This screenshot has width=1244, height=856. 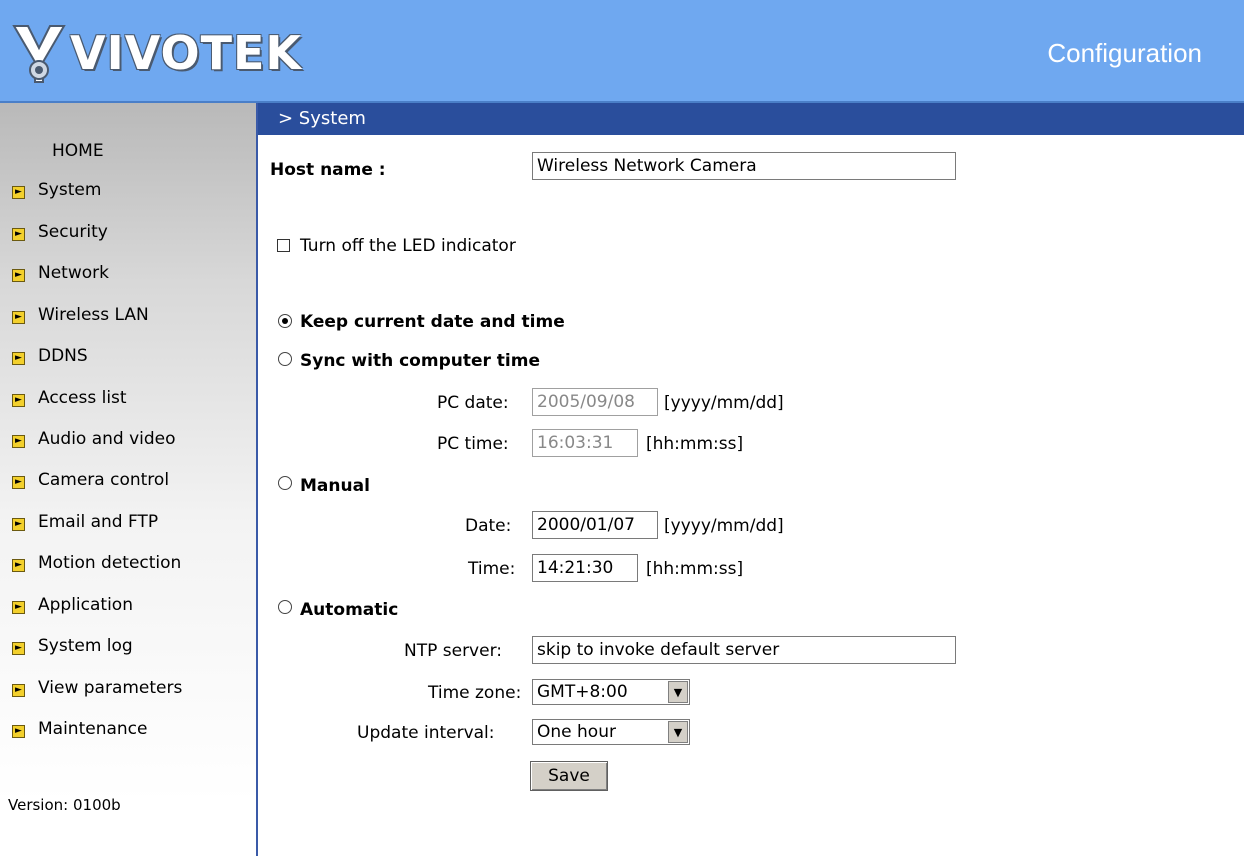 I want to click on sidebar-item-label: Maintenance, so click(x=93, y=729).